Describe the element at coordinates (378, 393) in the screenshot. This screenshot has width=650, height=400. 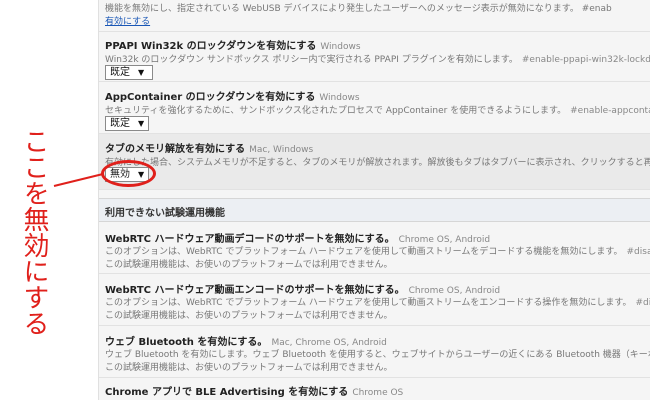
I see `flag-platform: Chrome OS` at that location.